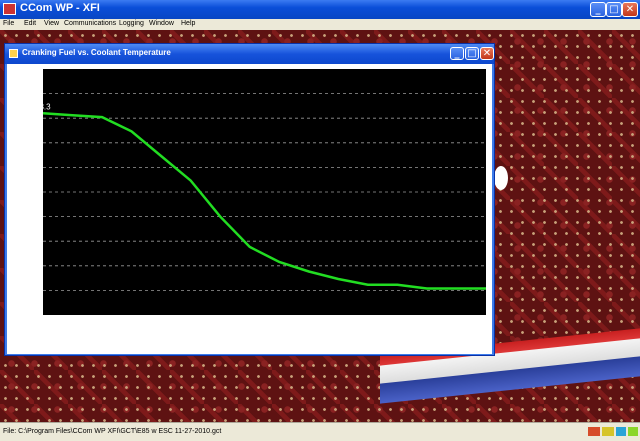 This screenshot has height=441, width=640. What do you see at coordinates (90, 23) in the screenshot?
I see `menu-communications: Communications` at bounding box center [90, 23].